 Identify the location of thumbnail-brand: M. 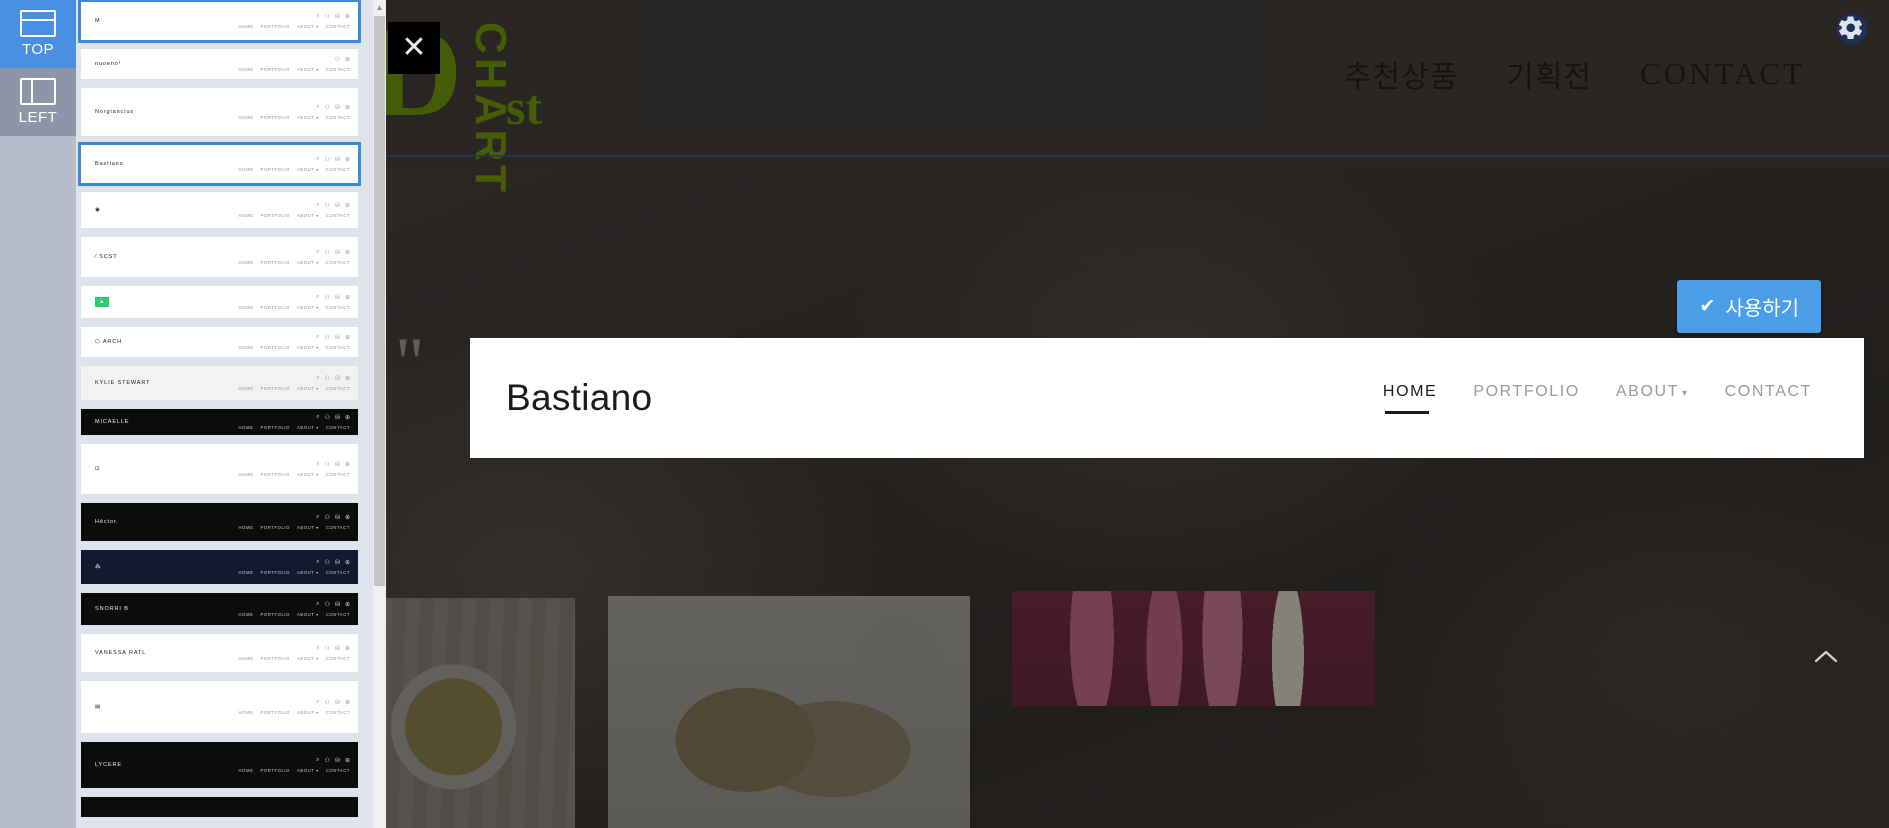
(98, 21).